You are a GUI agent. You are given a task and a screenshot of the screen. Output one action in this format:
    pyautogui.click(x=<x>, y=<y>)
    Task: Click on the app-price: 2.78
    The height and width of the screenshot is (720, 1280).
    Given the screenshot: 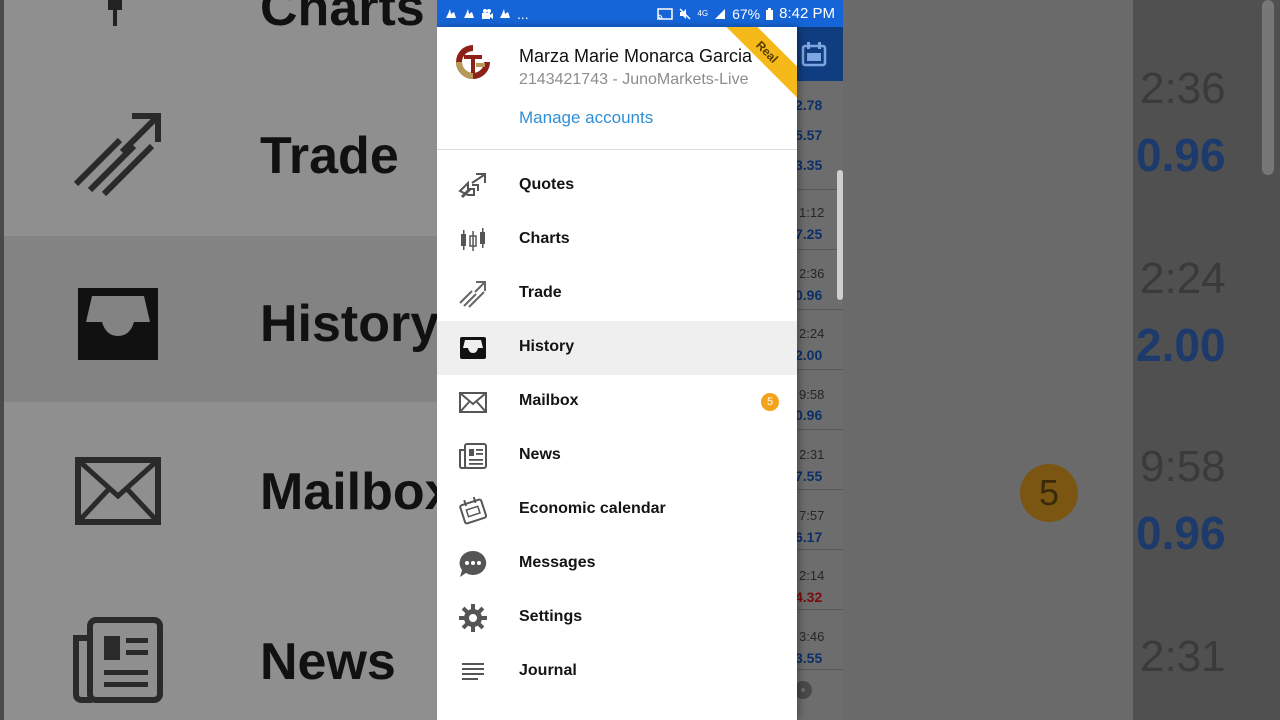 What is the action you would take?
    pyautogui.click(x=809, y=105)
    